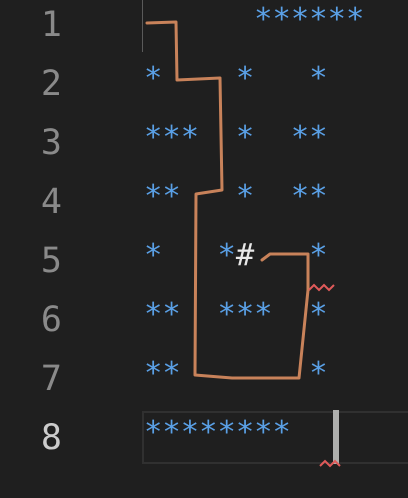  Describe the element at coordinates (51, 84) in the screenshot. I see `line-number-2: 2` at that location.